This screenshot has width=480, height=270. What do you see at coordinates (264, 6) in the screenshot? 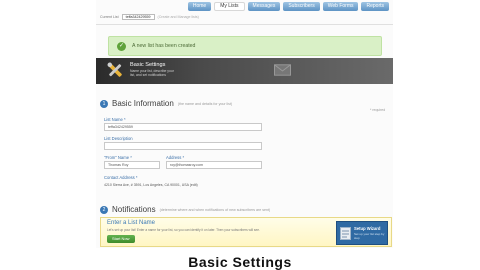
I see `tab-messages: Messages` at bounding box center [264, 6].